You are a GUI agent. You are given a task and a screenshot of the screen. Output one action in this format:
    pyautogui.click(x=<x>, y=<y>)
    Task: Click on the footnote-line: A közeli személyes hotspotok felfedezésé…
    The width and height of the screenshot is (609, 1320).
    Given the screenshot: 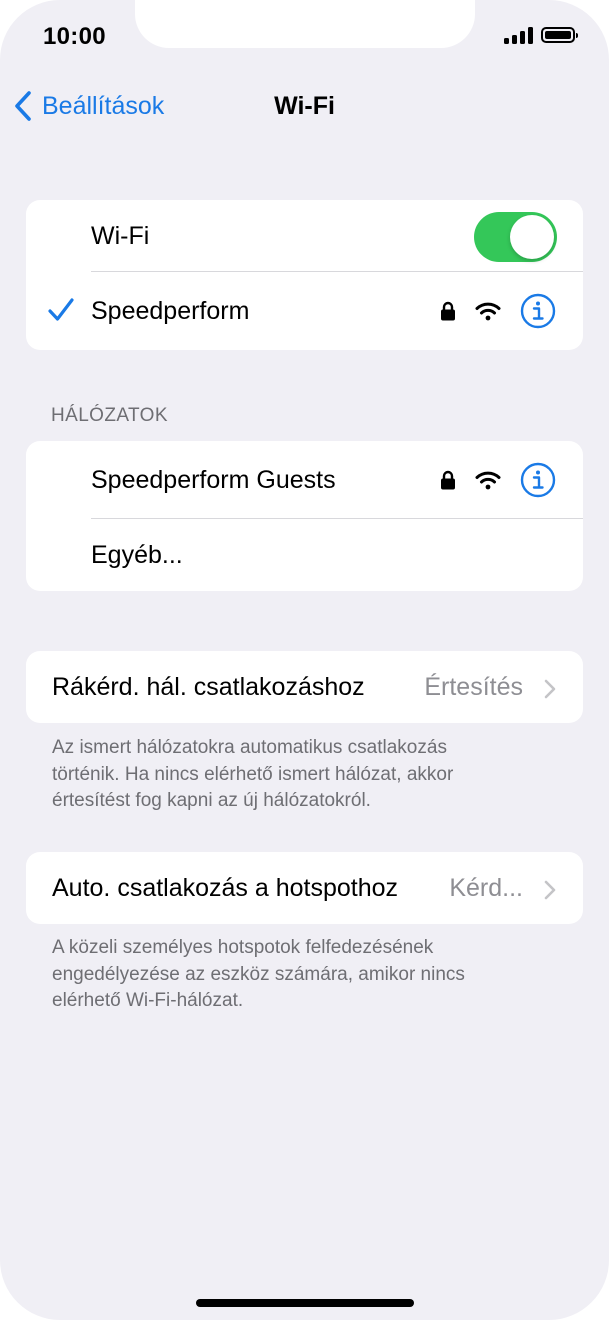 What is the action you would take?
    pyautogui.click(x=243, y=947)
    